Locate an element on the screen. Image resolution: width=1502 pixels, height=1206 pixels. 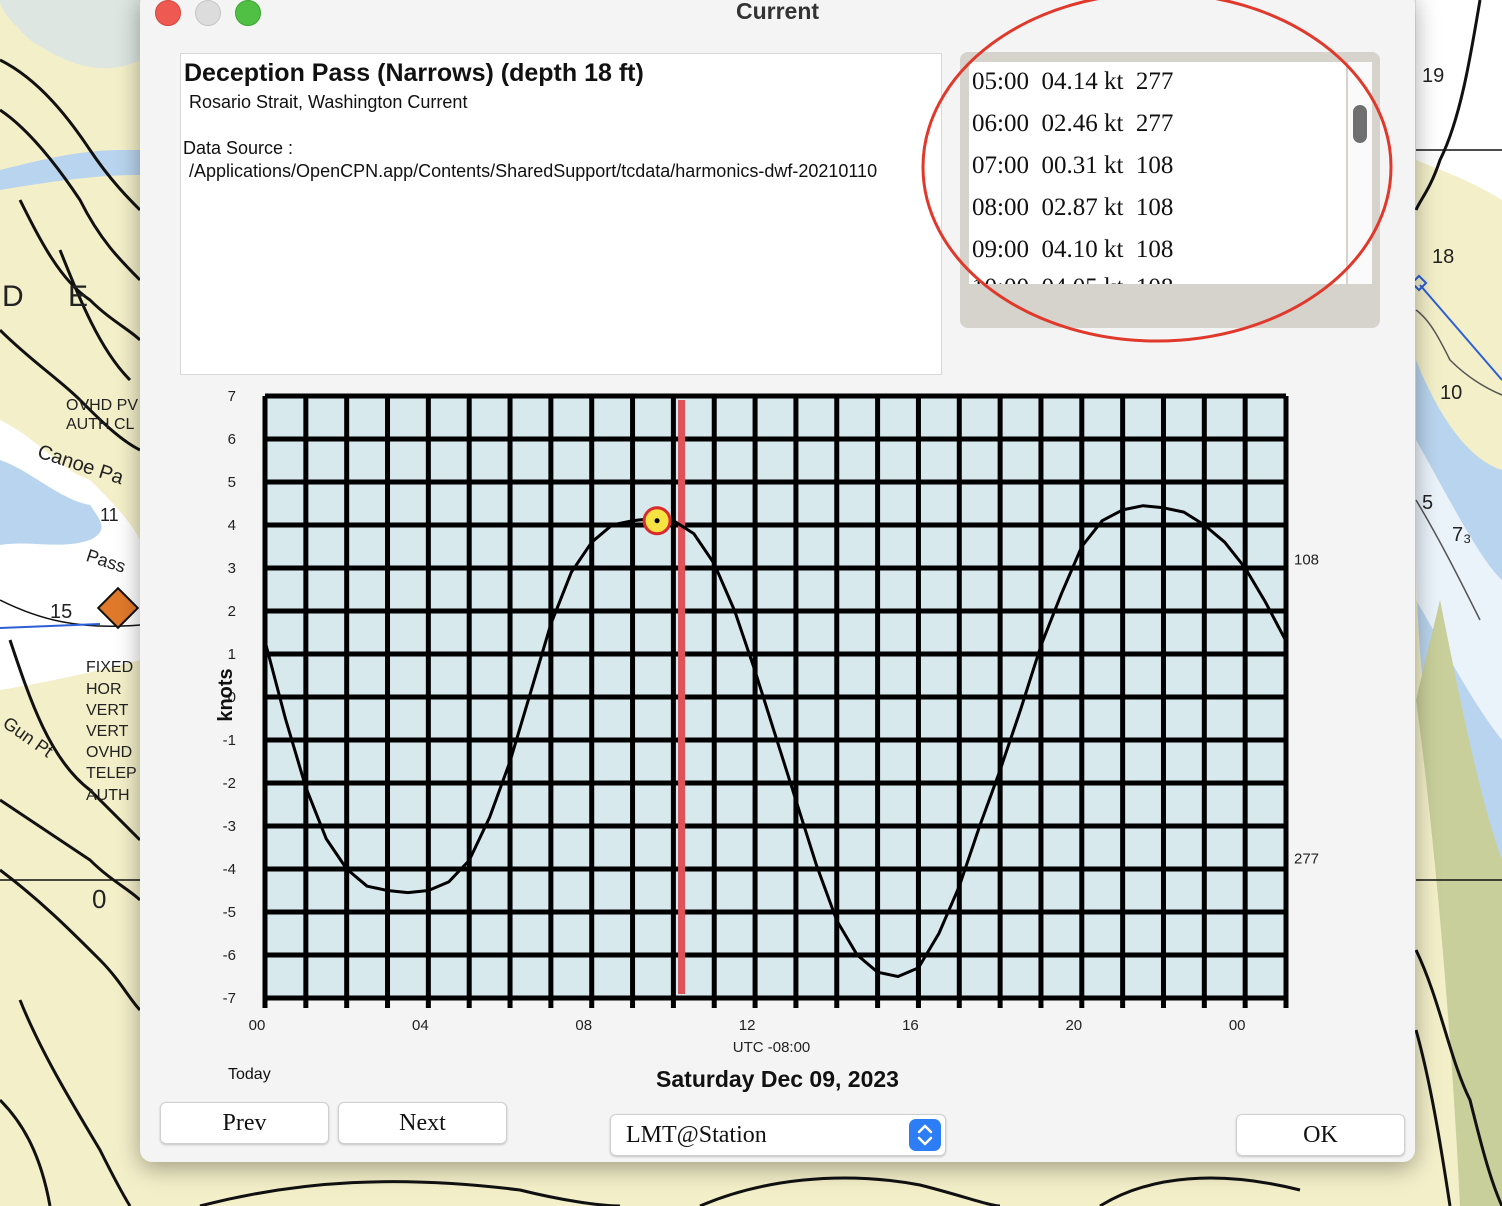
list-item: 09:00 04.10 kt 108 is located at coordinates (1072, 250).